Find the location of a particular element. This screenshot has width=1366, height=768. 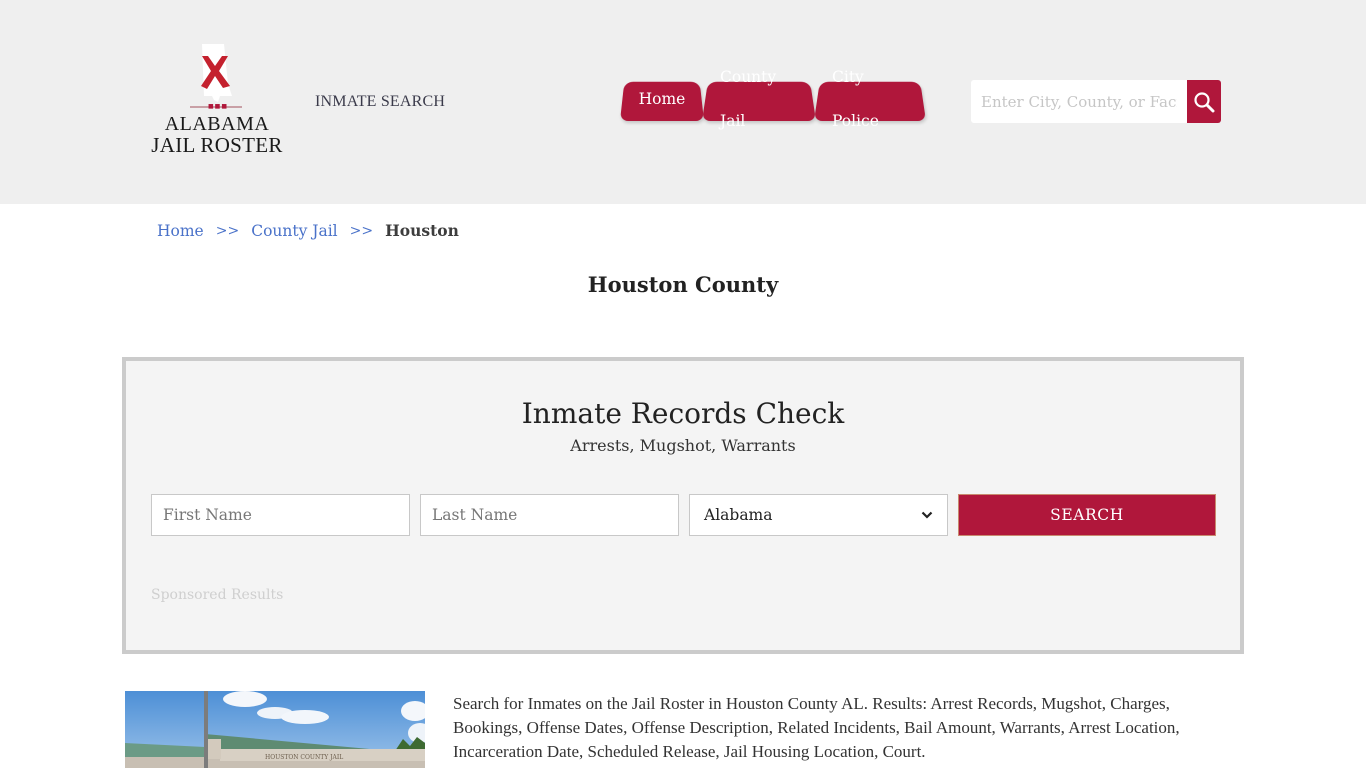

inmate-search-link: INMATE SEARCH is located at coordinates (380, 102).